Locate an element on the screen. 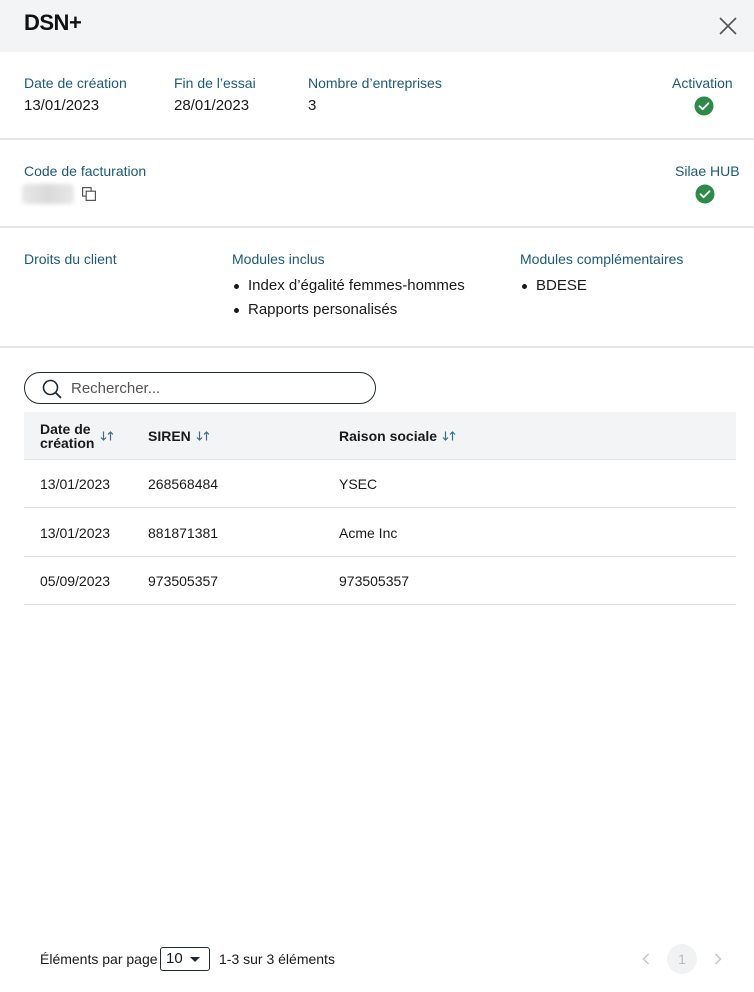 The height and width of the screenshot is (992, 754). activation-check-icon is located at coordinates (704, 106).